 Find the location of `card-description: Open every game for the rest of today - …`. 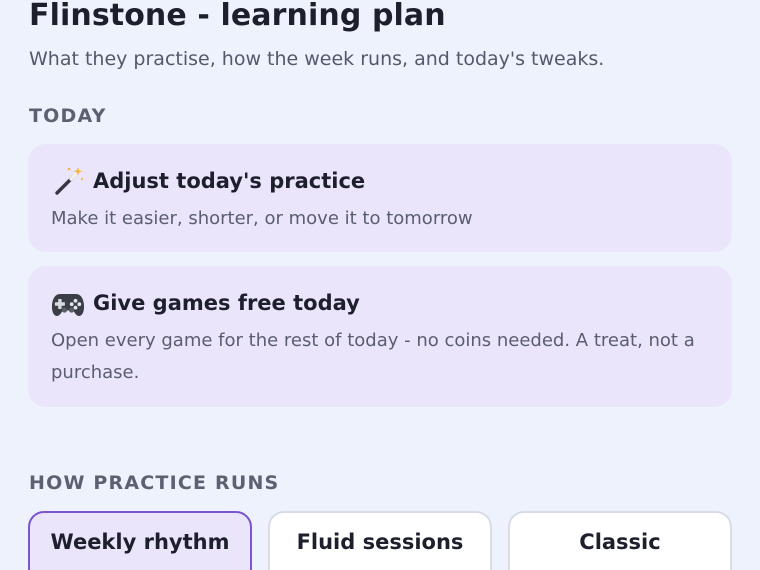

card-description: Open every game for the rest of today - … is located at coordinates (373, 356).